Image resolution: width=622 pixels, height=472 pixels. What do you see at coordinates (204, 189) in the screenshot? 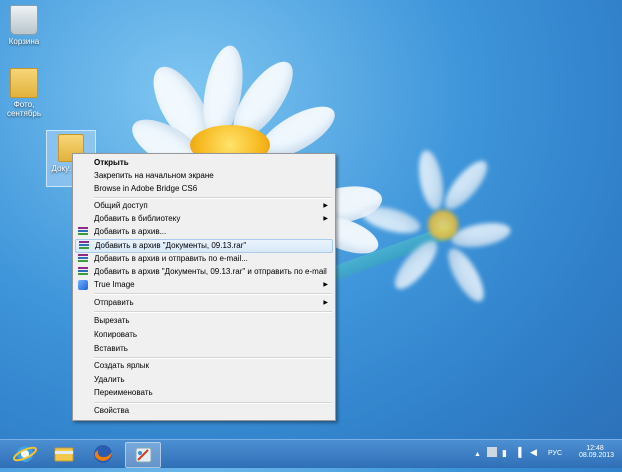
I see `menu-item-adobe-bridge: Browse in Adobe Bridge CS6` at bounding box center [204, 189].